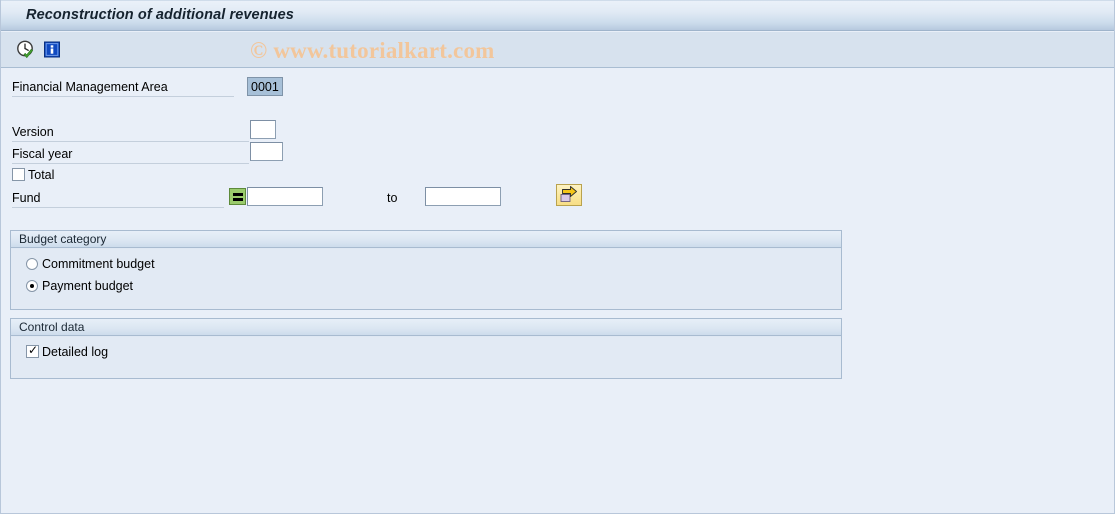 Image resolution: width=1115 pixels, height=514 pixels. Describe the element at coordinates (266, 151) in the screenshot. I see `fiscal-year-input` at that location.